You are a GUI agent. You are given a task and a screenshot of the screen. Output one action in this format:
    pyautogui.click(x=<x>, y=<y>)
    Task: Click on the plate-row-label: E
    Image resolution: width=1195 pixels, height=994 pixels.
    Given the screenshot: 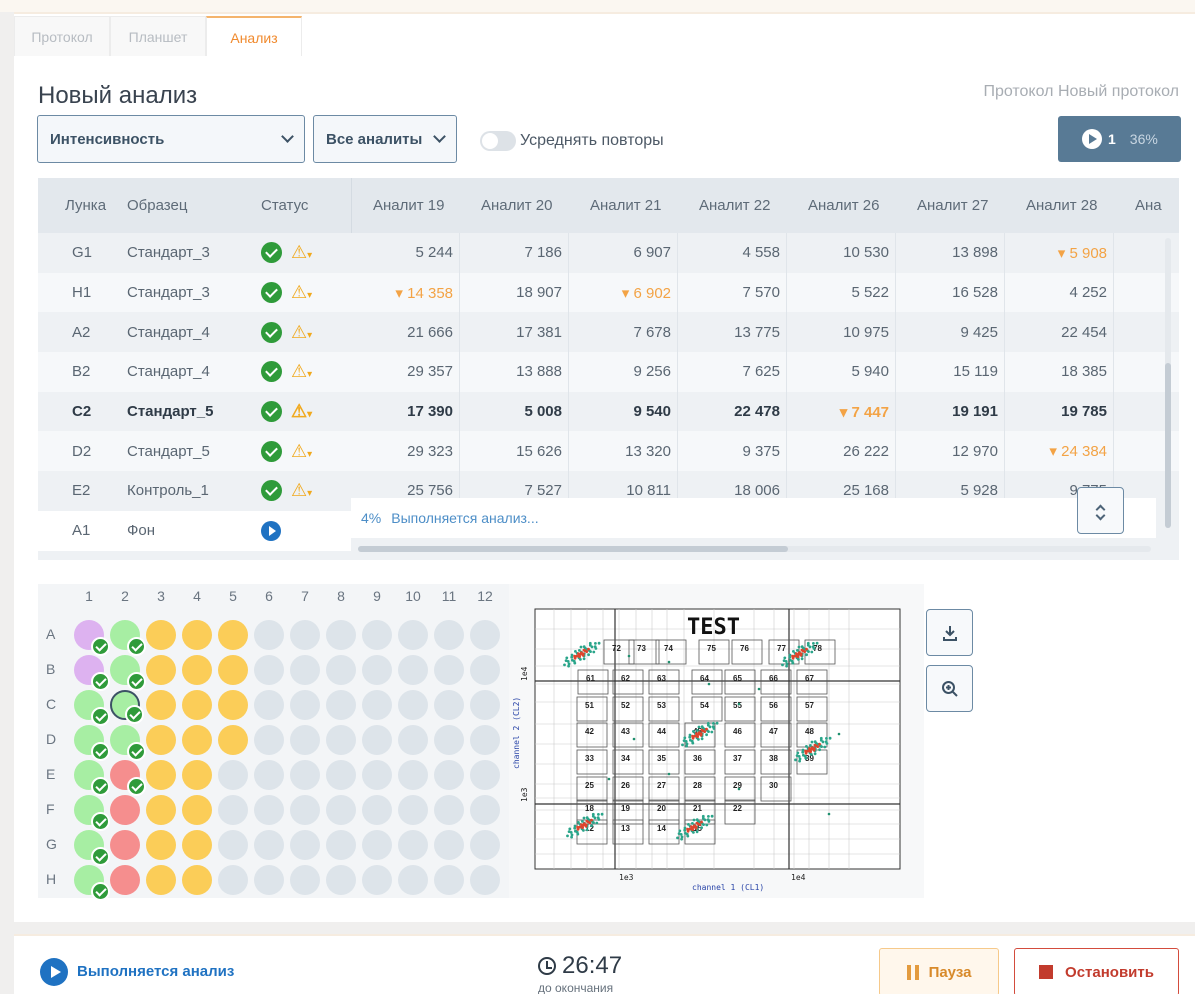 What is the action you would take?
    pyautogui.click(x=50, y=774)
    